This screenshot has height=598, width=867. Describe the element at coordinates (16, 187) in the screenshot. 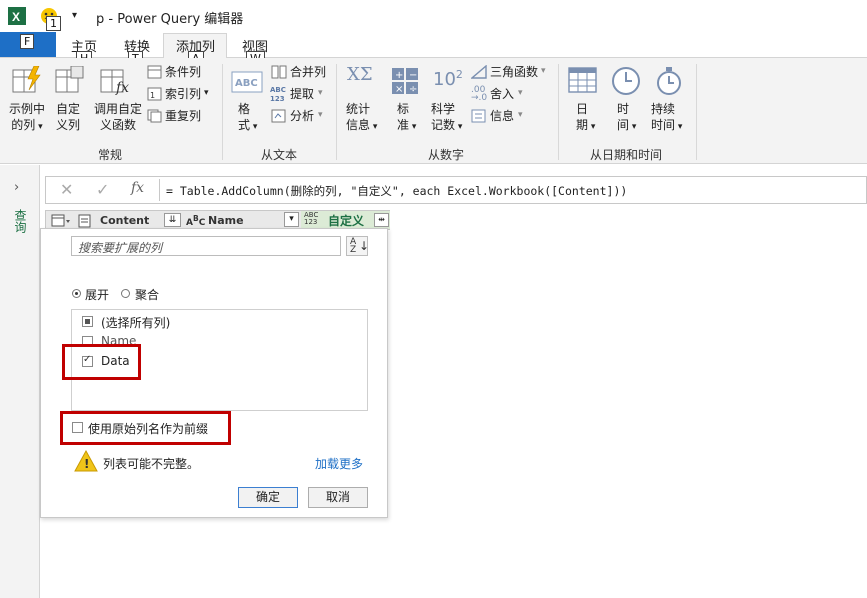

I see `expand-queries-chevron-icon: ›` at that location.